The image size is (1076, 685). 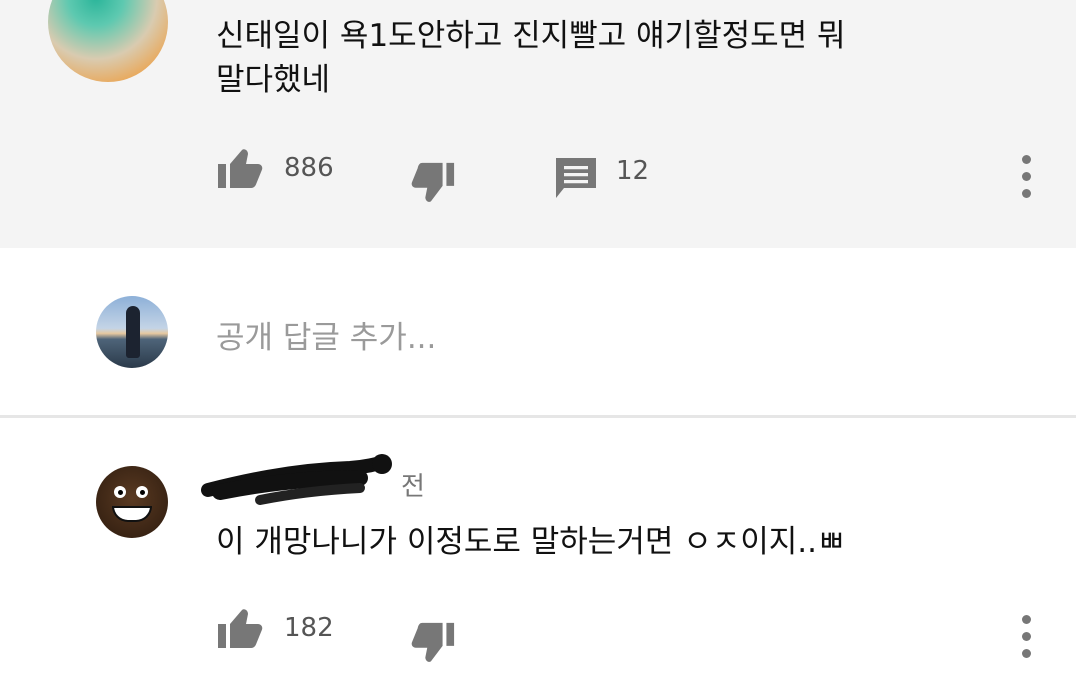 I want to click on reply-text: 이 개망나니가 이정도로 말하는거면 ㅇㅈ이지..ㅃ, so click(x=531, y=542).